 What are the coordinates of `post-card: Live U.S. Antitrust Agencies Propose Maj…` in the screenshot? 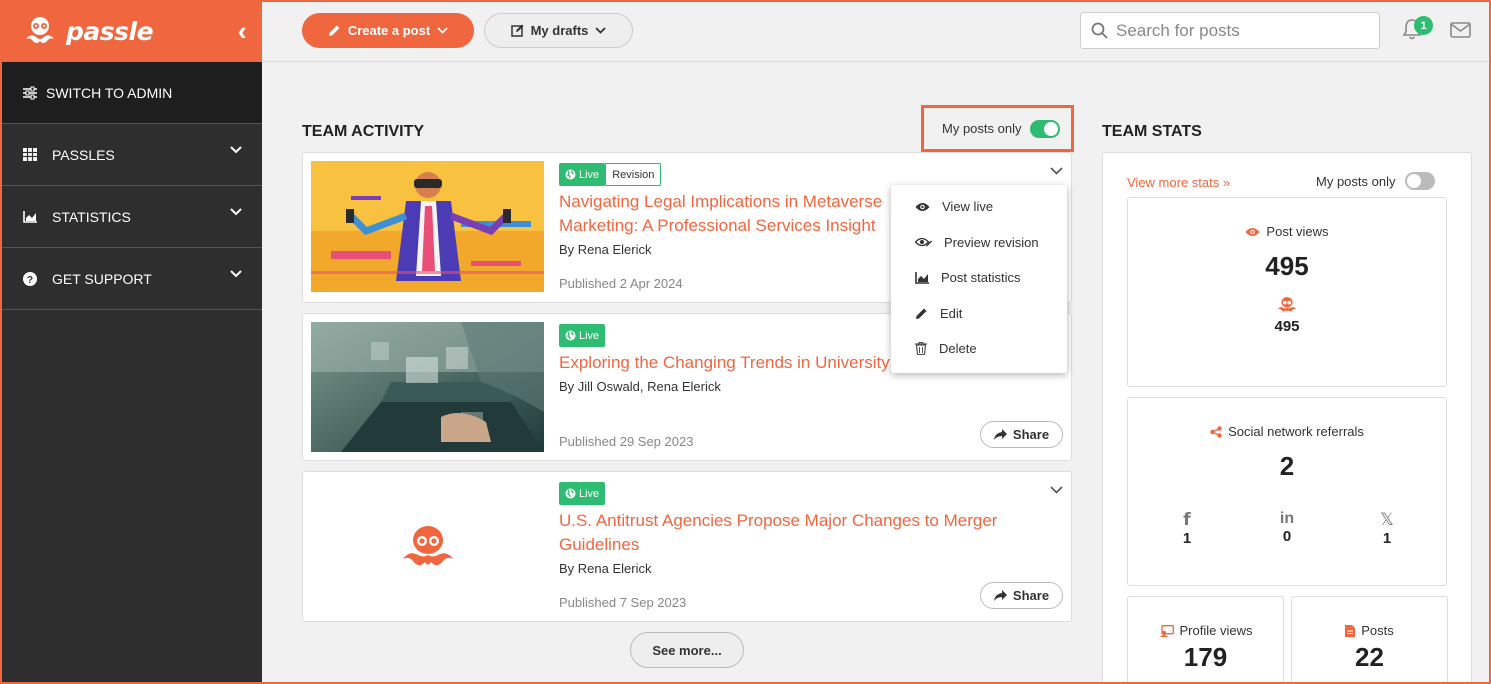 It's located at (687, 546).